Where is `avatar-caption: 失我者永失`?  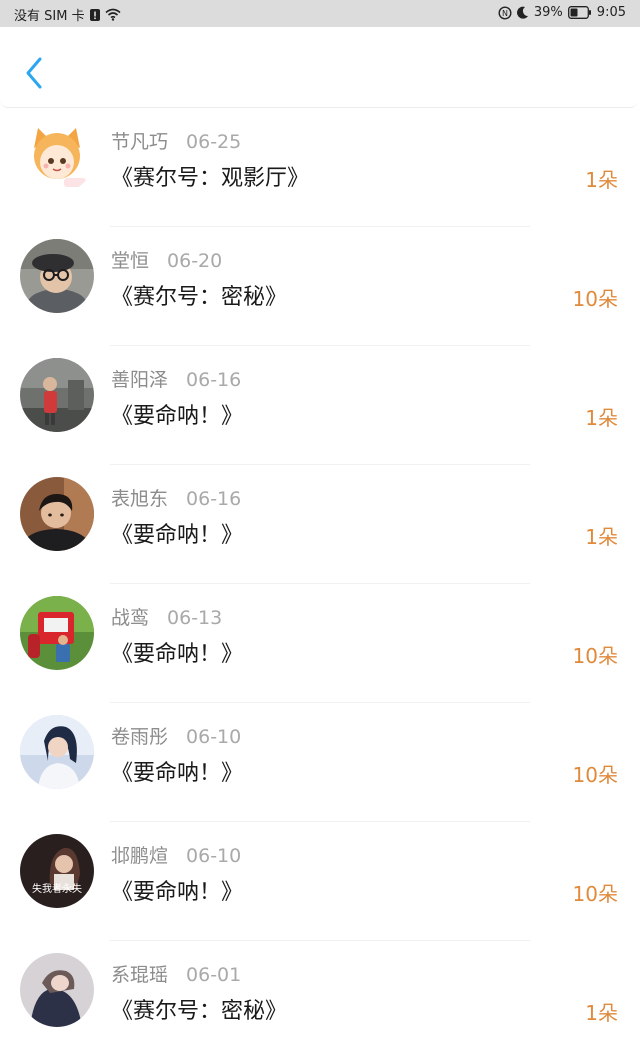 avatar-caption: 失我者永失 is located at coordinates (57, 888).